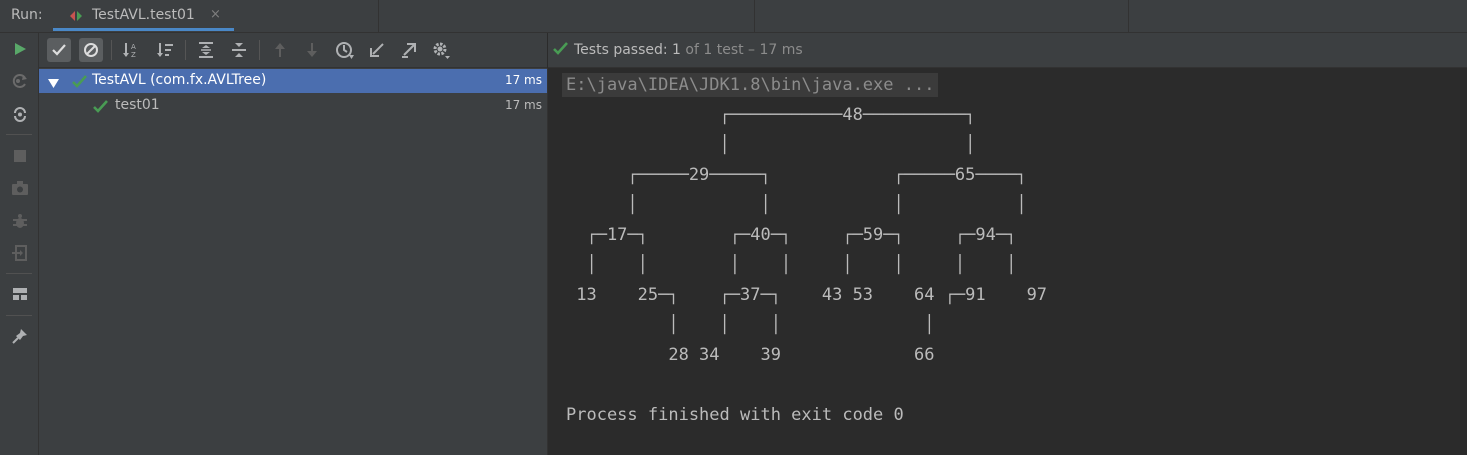  What do you see at coordinates (20, 294) in the screenshot?
I see `layout-icon` at bounding box center [20, 294].